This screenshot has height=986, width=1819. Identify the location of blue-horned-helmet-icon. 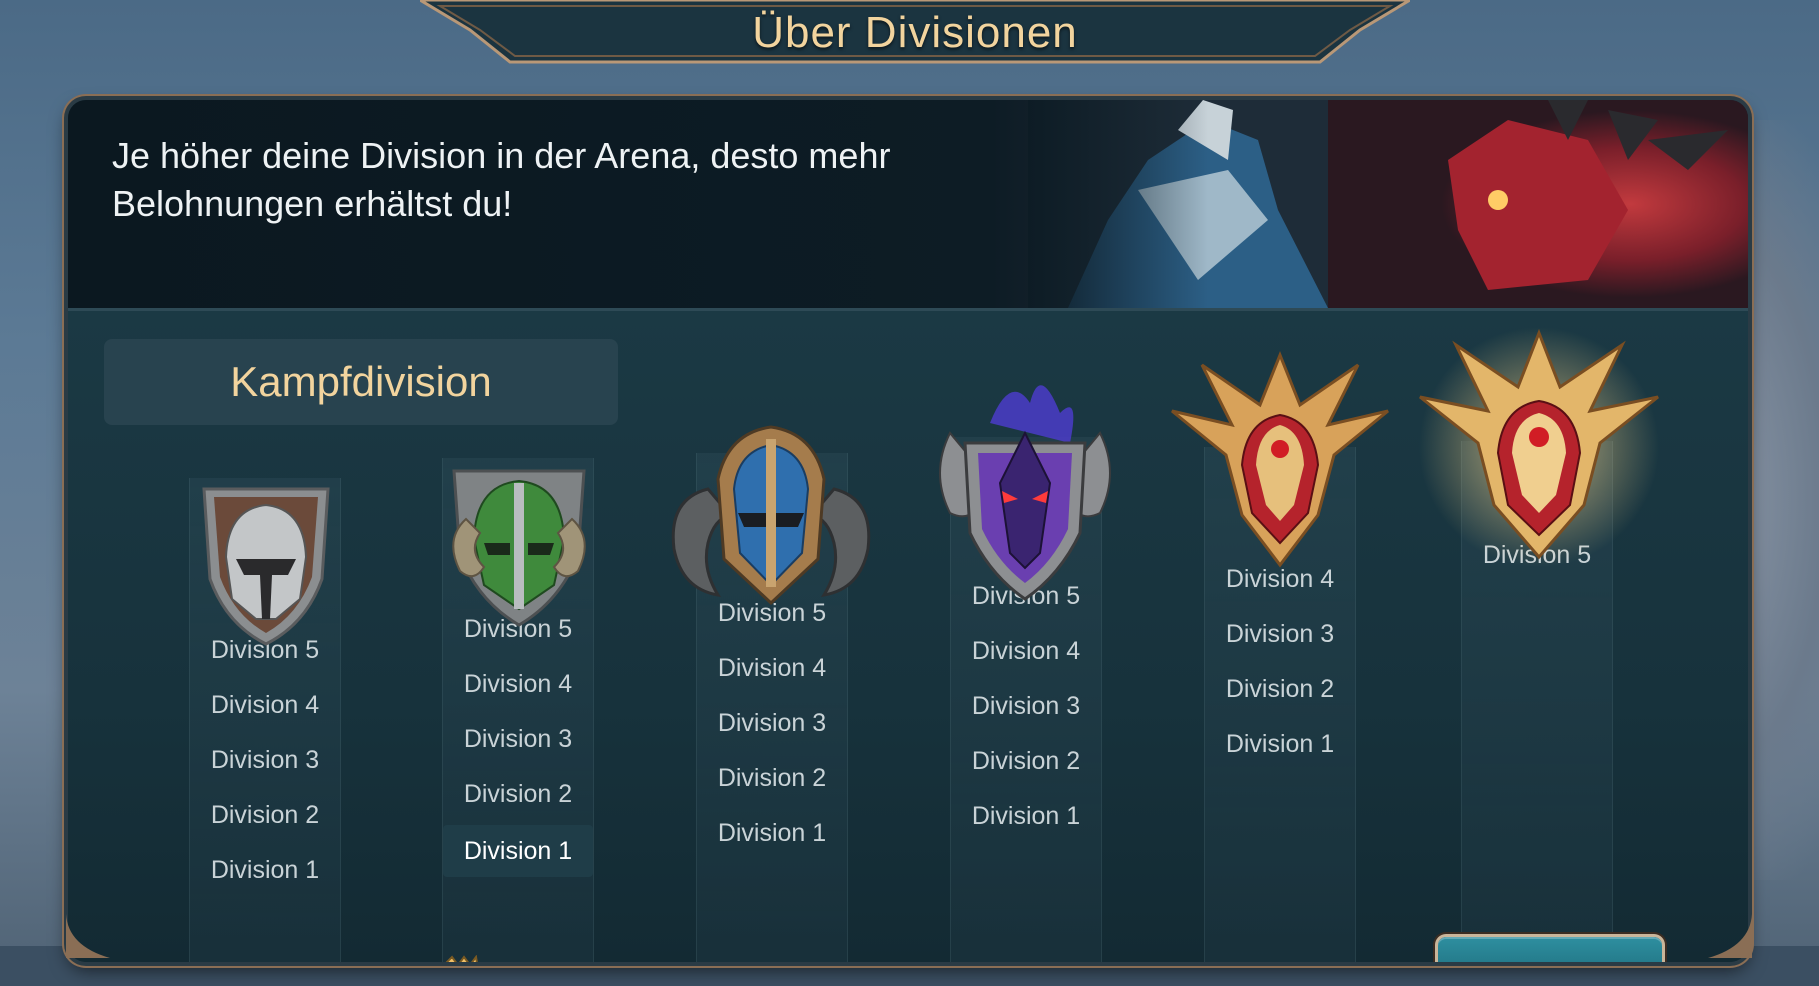
(771, 515).